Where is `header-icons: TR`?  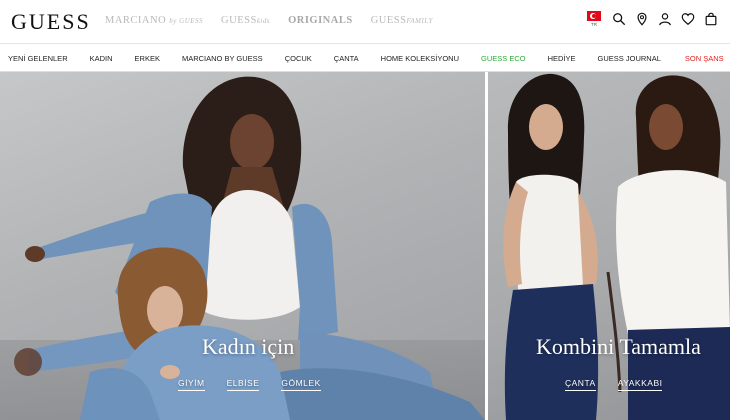
header-icons: TR is located at coordinates (651, 19).